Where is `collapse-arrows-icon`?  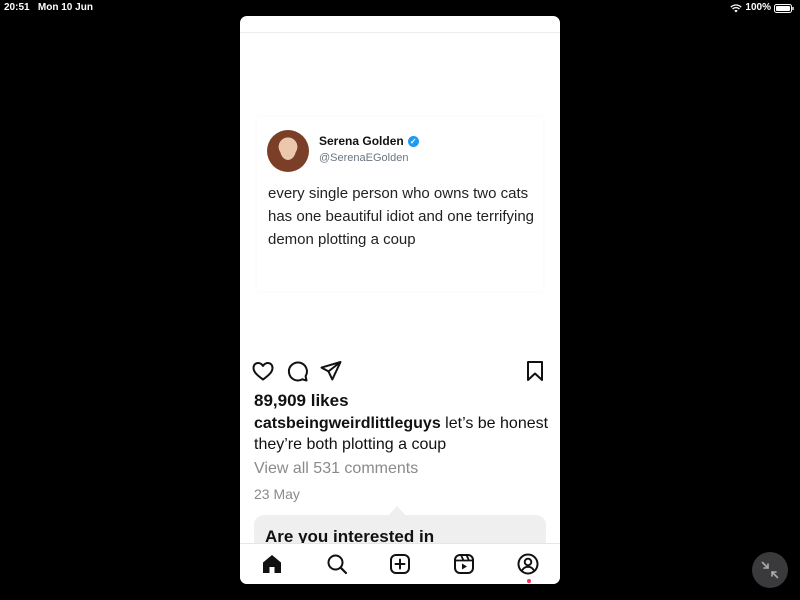
collapse-arrows-icon is located at coordinates (770, 570).